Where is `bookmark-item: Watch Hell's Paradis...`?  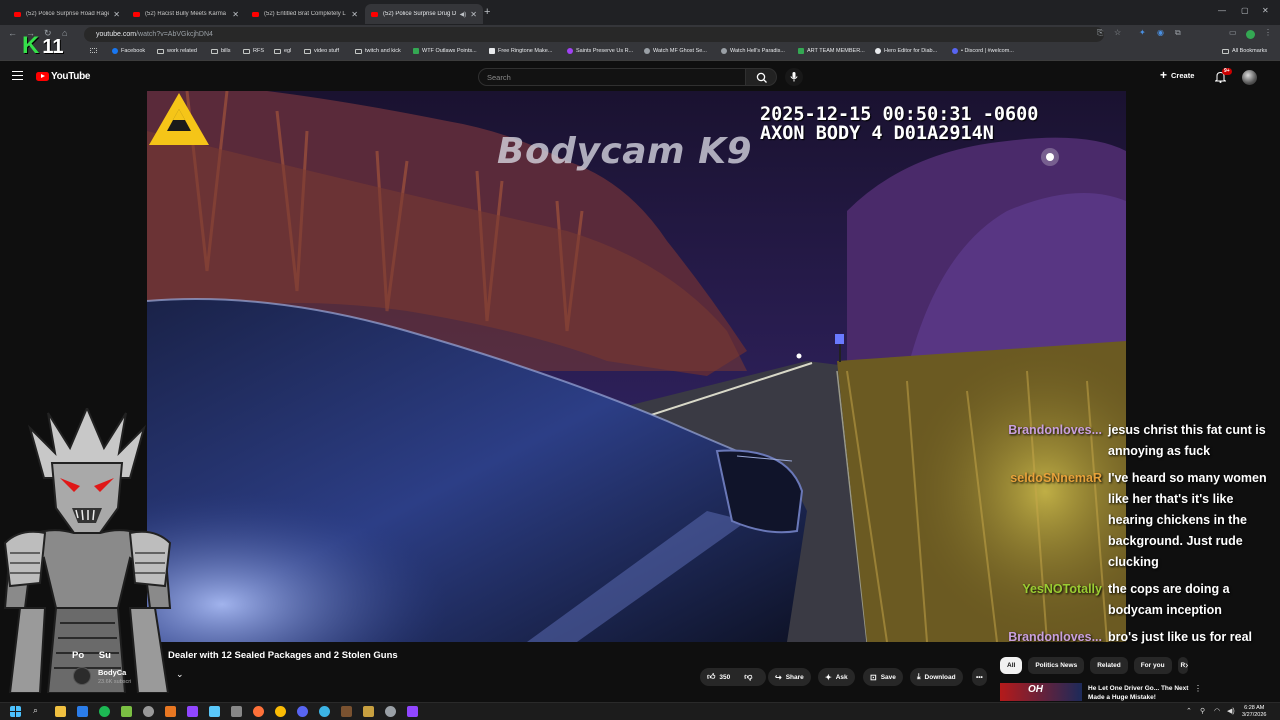 bookmark-item: Watch Hell's Paradis... is located at coordinates (753, 51).